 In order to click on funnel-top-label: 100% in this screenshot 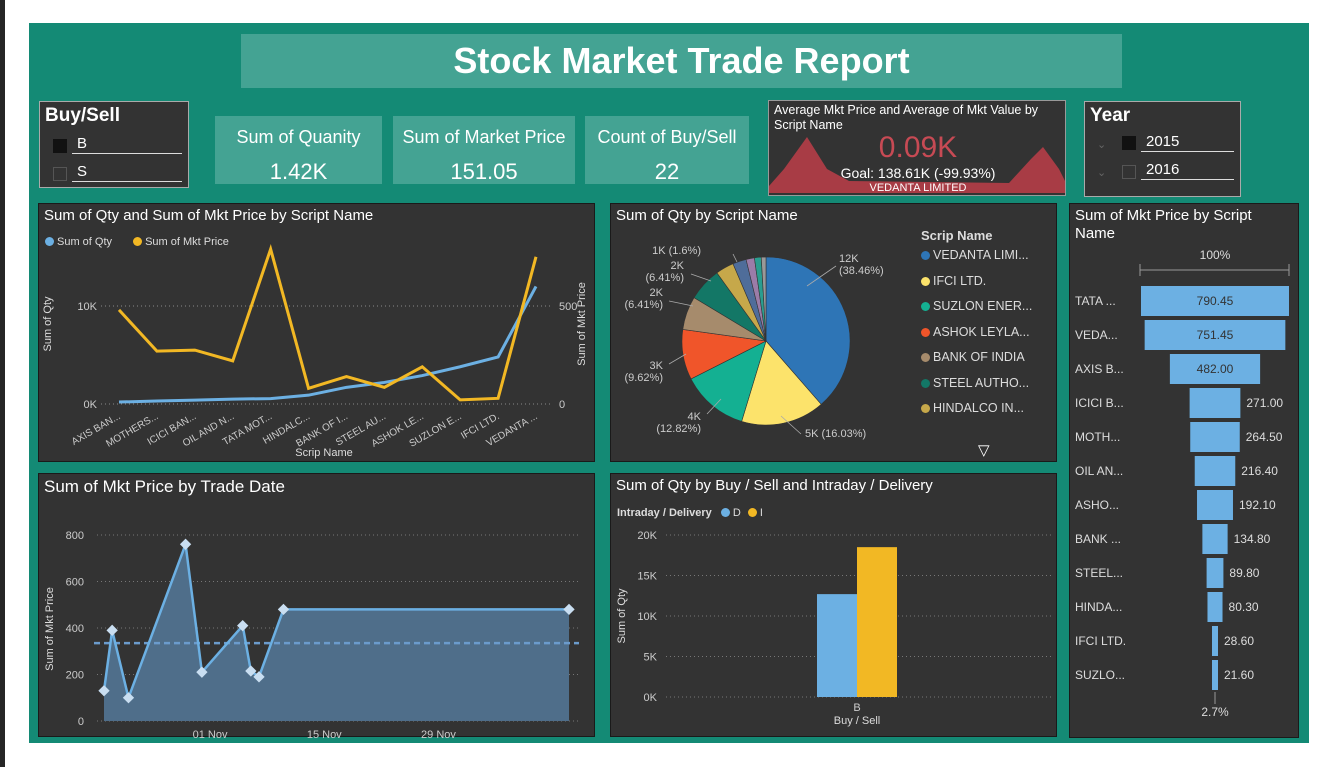, I will do `click(1215, 255)`.